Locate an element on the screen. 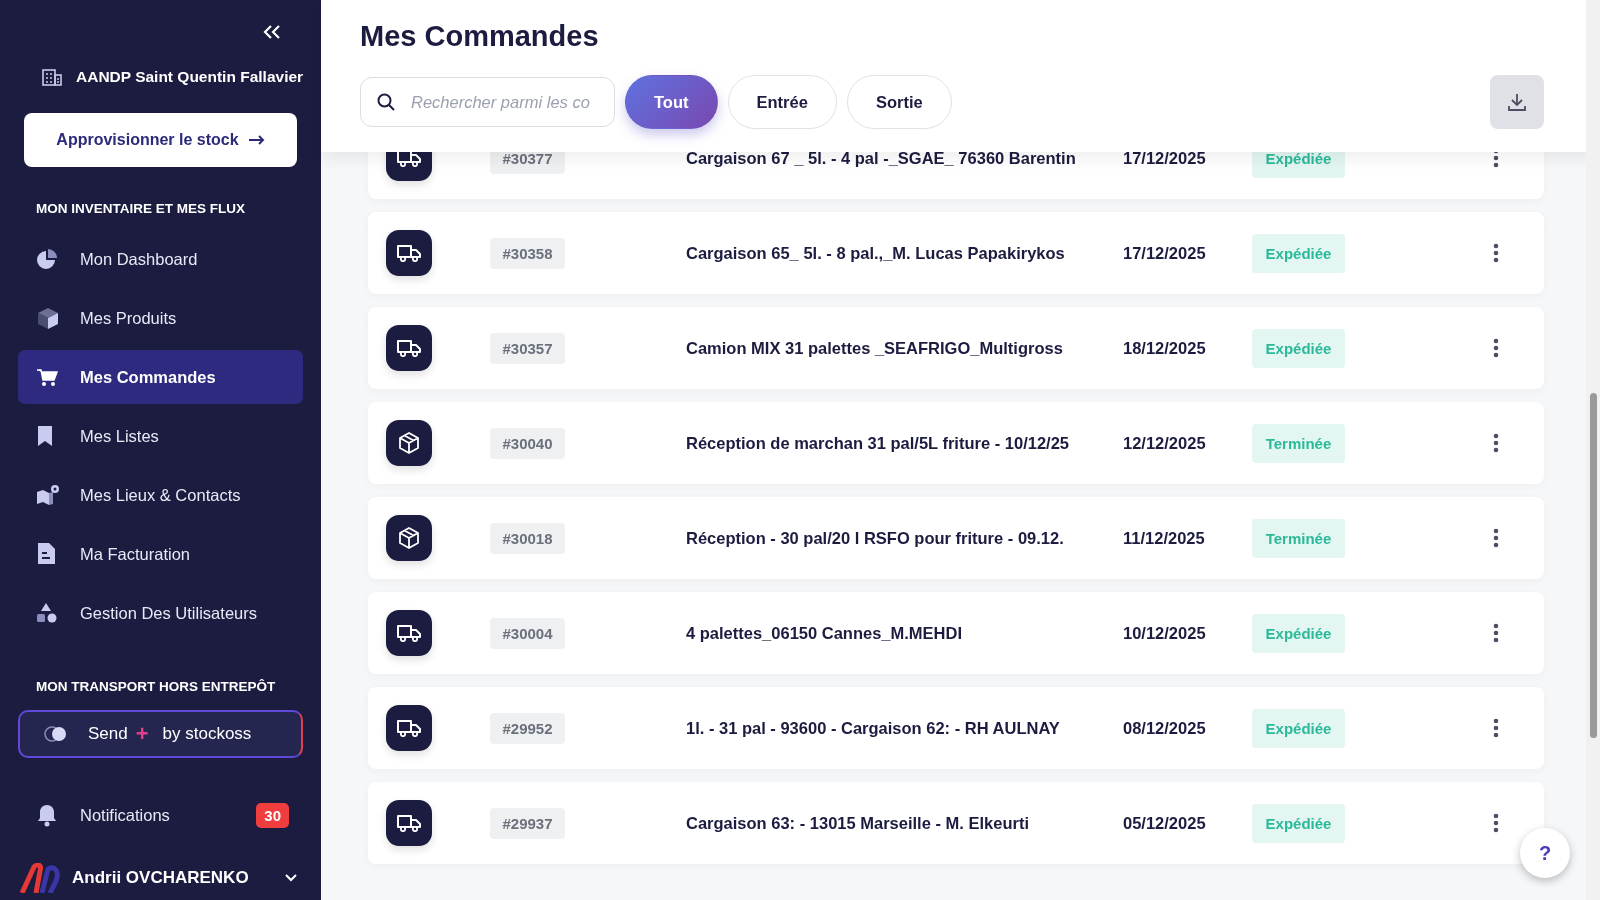  notification-count: 30 is located at coordinates (272, 815).